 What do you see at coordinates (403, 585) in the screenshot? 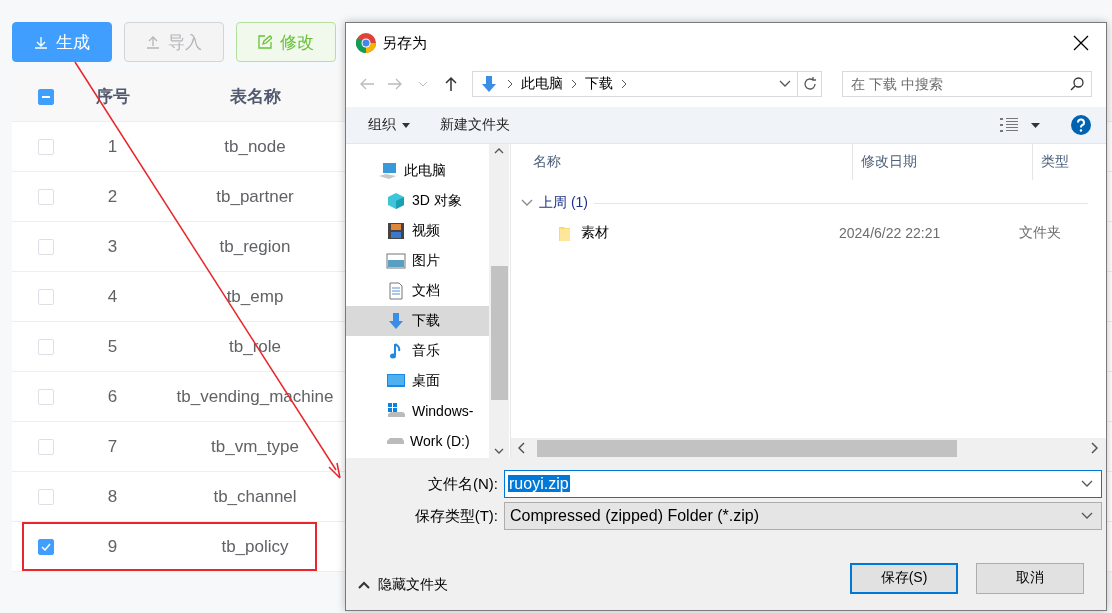
I see `hide-folders-button: 隐藏文件夹` at bounding box center [403, 585].